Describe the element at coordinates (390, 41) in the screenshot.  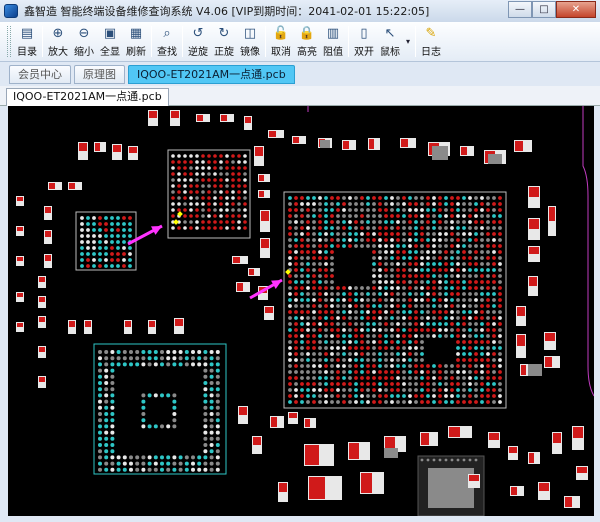
I see `mouse-mode-button: ↖ 鼠标` at that location.